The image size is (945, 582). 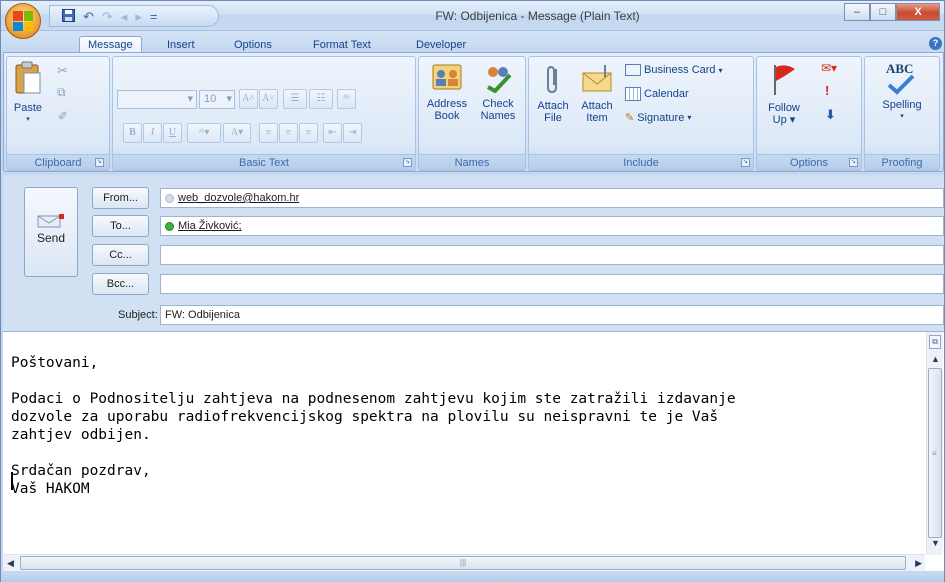 I want to click on business-card-button: Business Card ▾, so click(x=674, y=70).